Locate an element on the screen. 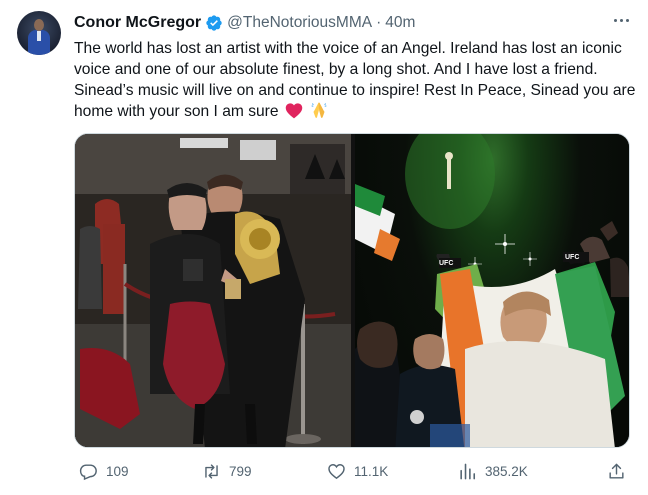 This screenshot has width=648, height=495. tweet-header: Conor McGregor @TheNotoriousMMA · 40m is located at coordinates (244, 23).